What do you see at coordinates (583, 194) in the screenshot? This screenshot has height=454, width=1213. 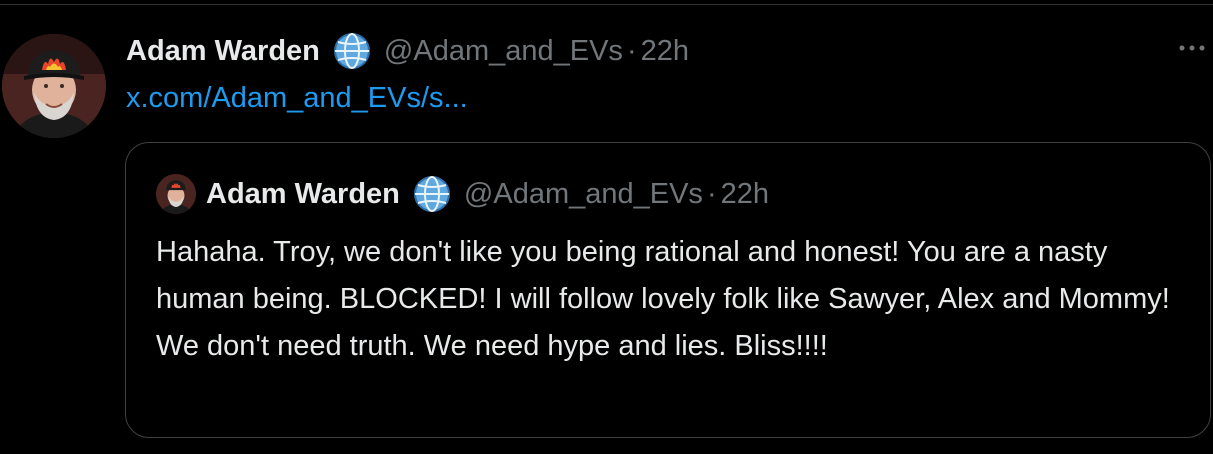 I see `quoted-author-handle: @Adam_and_EVs` at bounding box center [583, 194].